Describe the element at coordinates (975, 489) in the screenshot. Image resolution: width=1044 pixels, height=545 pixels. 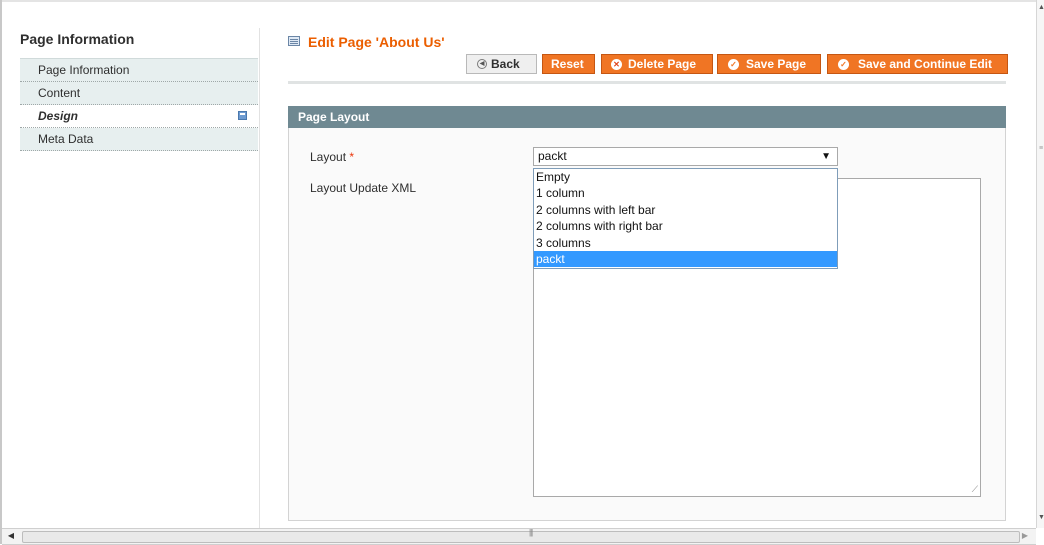
I see `resize-grip-icon: ⟋` at that location.